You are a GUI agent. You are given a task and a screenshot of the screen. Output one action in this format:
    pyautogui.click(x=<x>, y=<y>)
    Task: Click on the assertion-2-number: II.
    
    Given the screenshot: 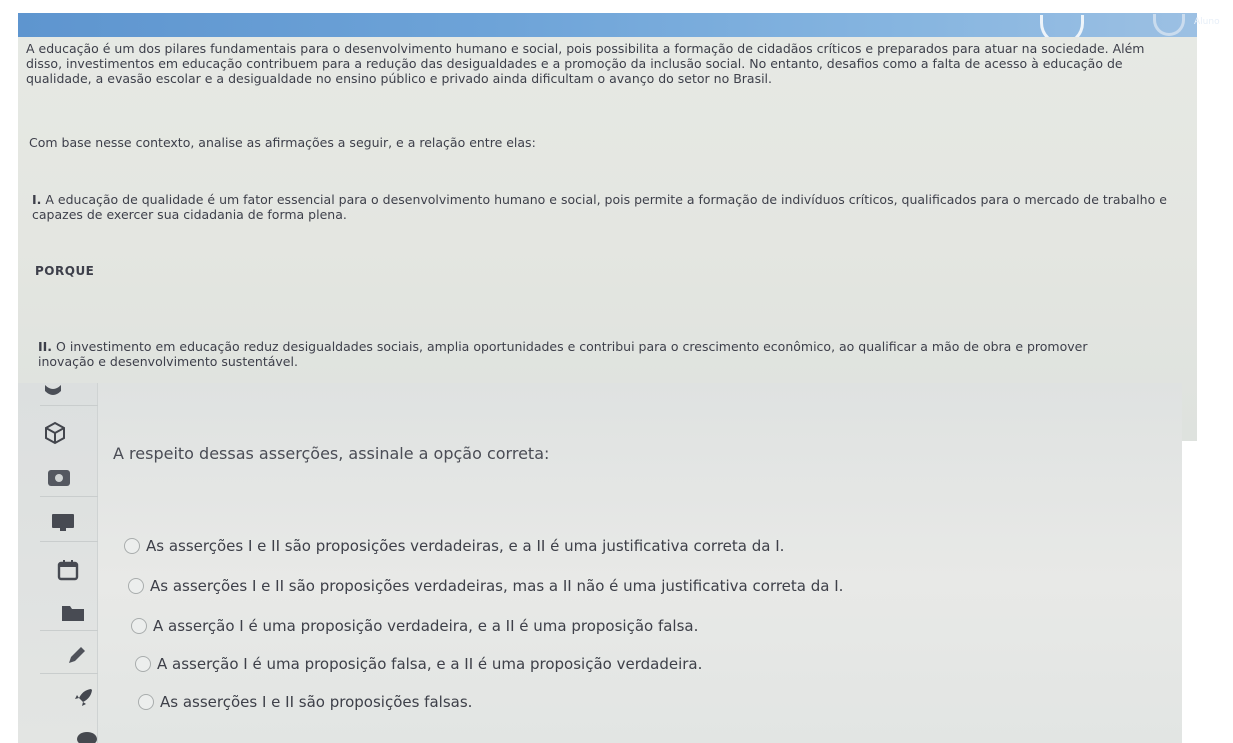 What is the action you would take?
    pyautogui.click(x=45, y=346)
    